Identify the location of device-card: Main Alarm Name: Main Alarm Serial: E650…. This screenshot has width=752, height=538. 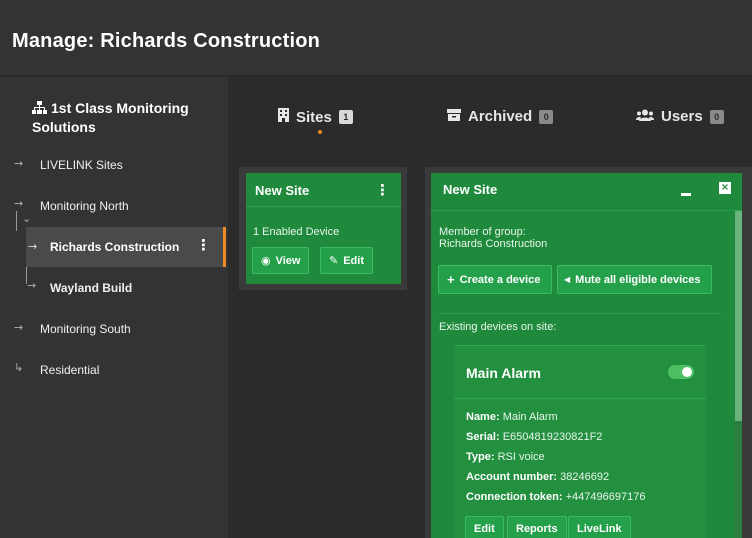
(580, 441).